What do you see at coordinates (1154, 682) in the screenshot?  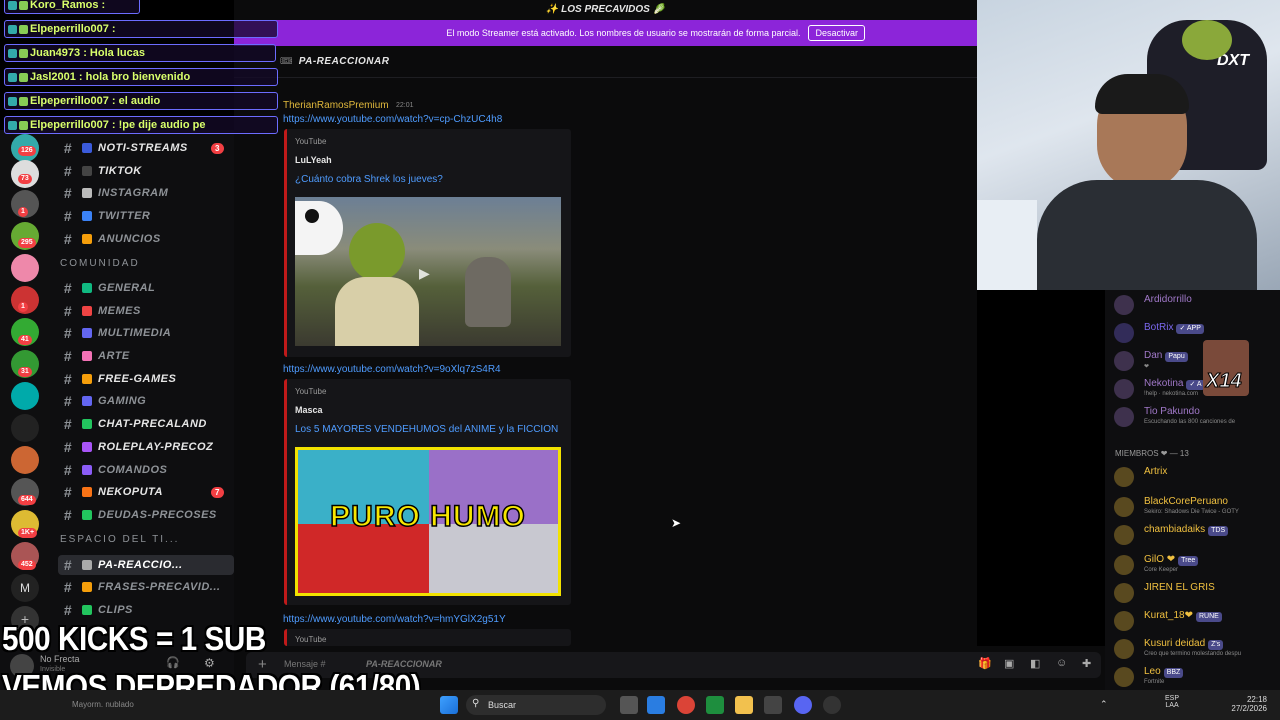 I see `member-activity: Fortnite` at bounding box center [1154, 682].